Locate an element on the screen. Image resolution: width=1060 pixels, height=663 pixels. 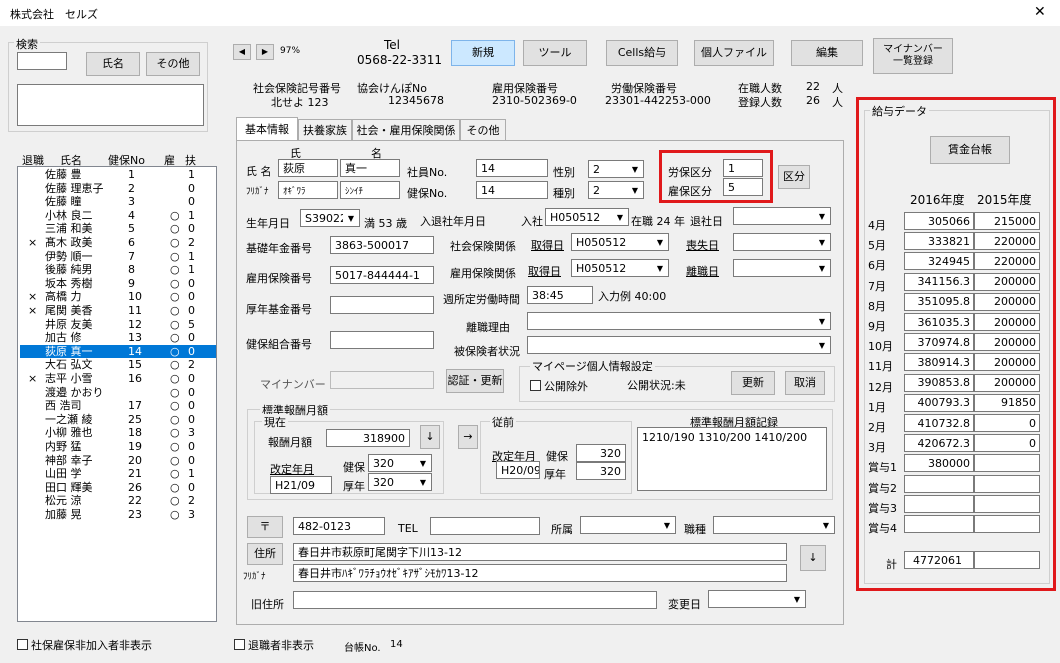
cancel-button: 取消 is located at coordinates (805, 383).